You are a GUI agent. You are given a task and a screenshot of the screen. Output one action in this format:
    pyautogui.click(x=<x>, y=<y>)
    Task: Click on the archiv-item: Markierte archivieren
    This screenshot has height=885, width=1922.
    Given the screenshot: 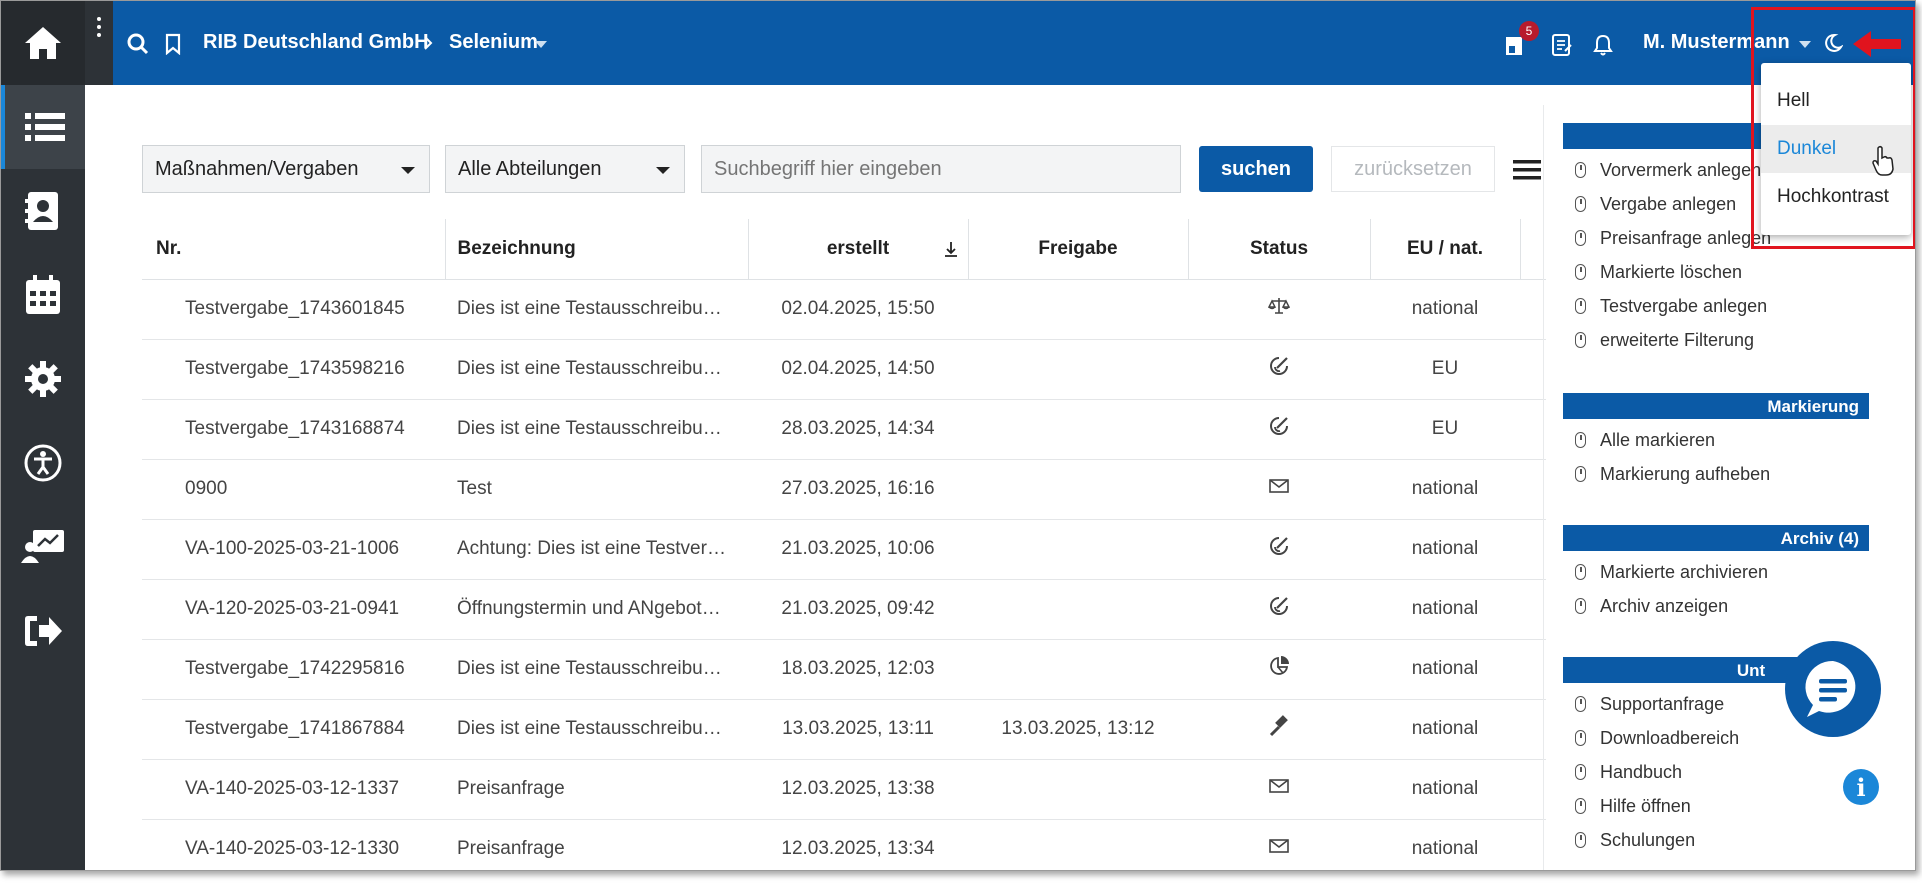 What is the action you would take?
    pyautogui.click(x=1716, y=572)
    